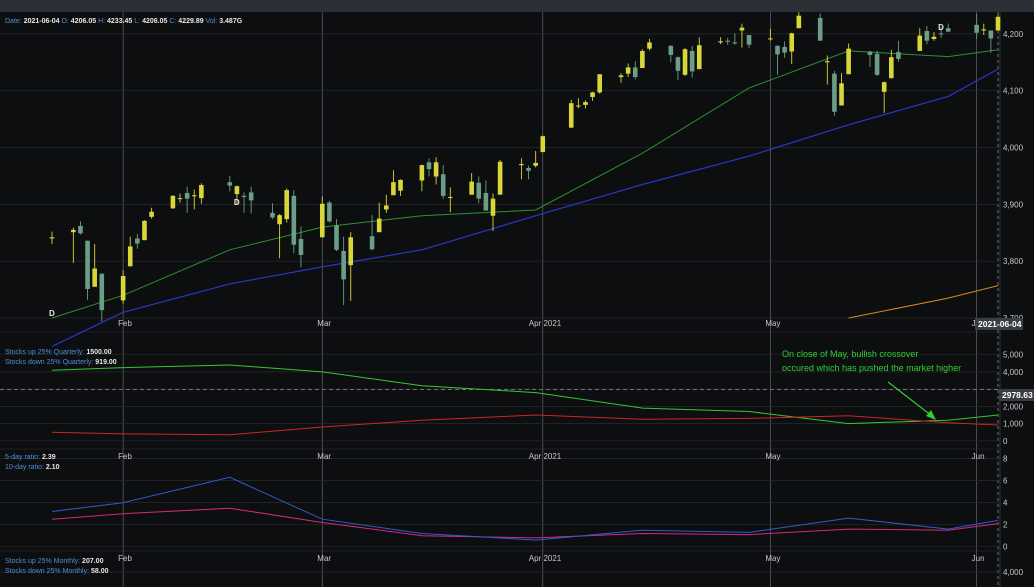 This screenshot has width=1034, height=587. Describe the element at coordinates (1005, 547) in the screenshot. I see `ratio-tick-label: 0` at that location.